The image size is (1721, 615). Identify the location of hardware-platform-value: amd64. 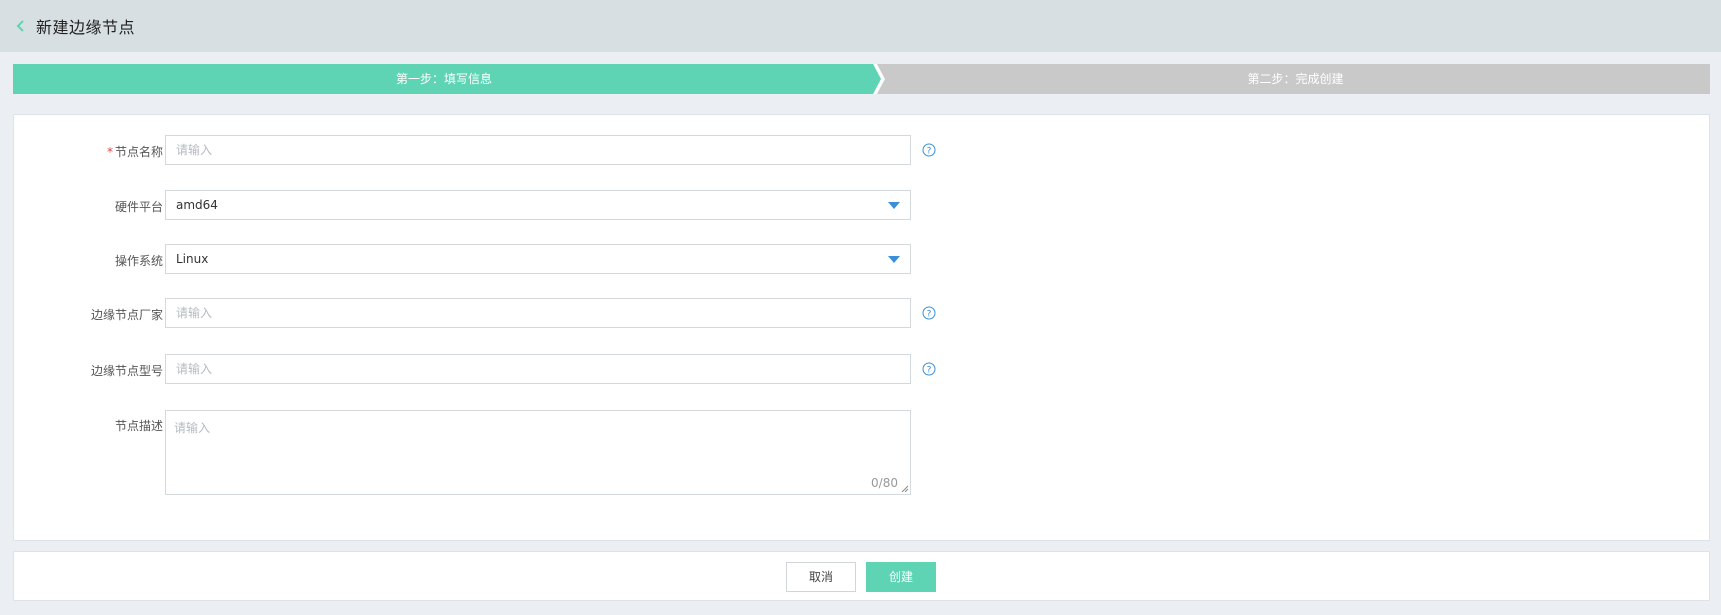
(197, 205).